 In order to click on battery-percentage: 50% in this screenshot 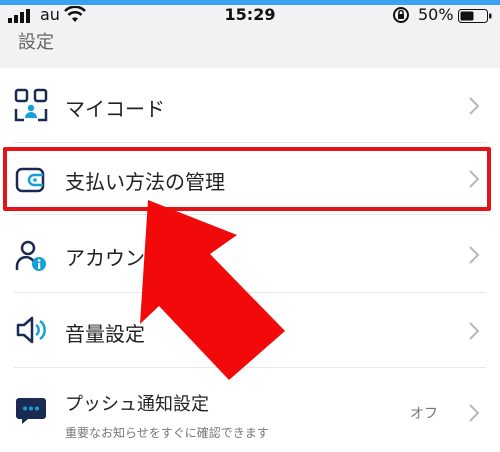, I will do `click(436, 14)`.